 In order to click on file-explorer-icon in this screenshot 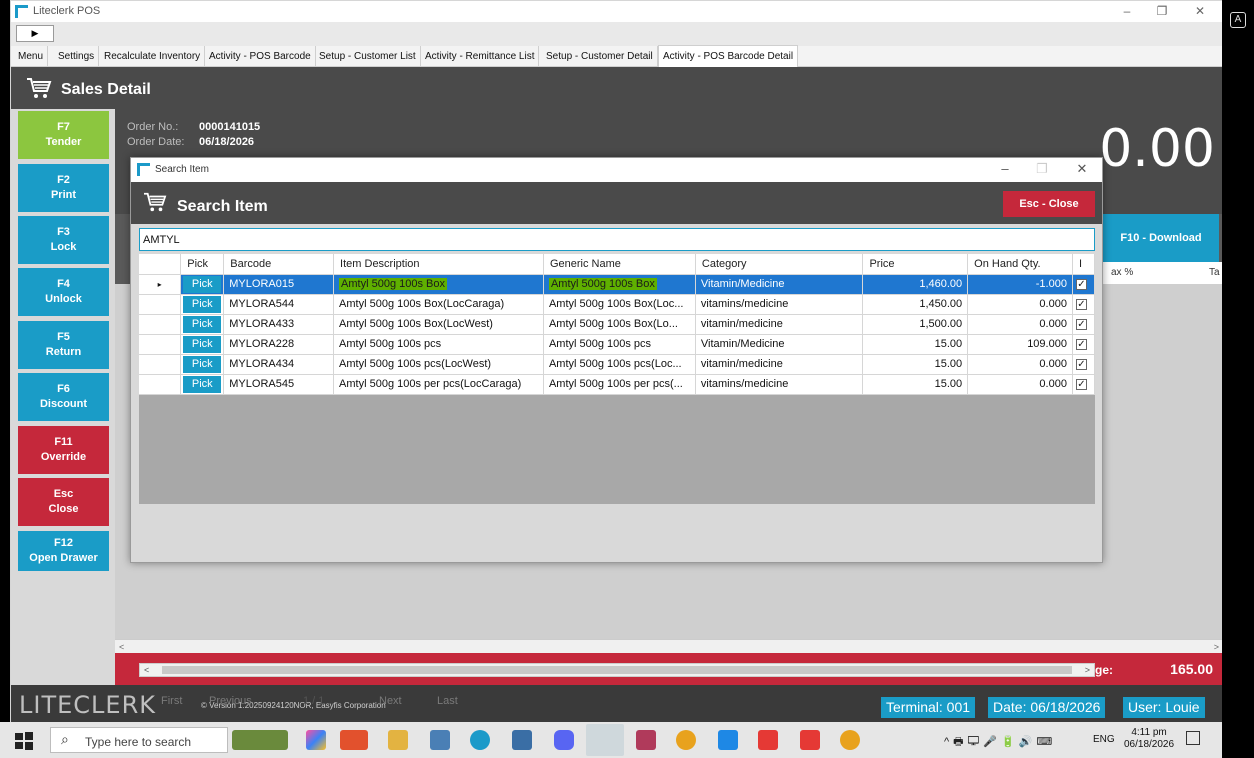, I will do `click(398, 740)`.